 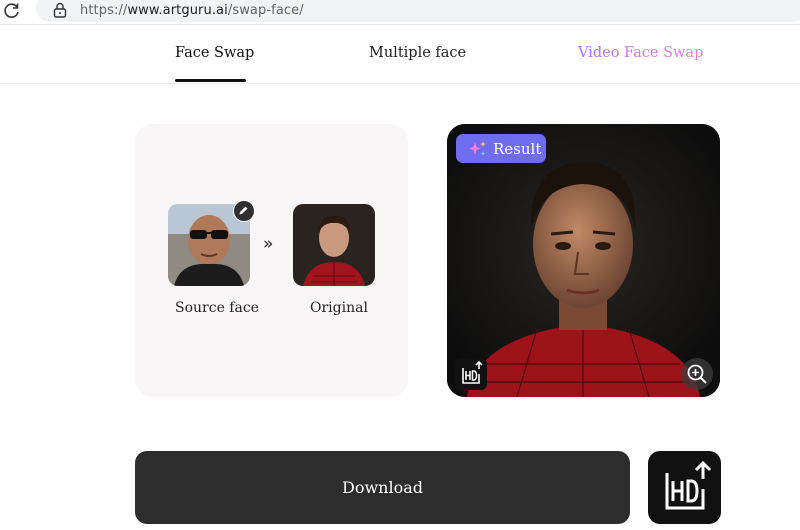 What do you see at coordinates (382, 487) in the screenshot?
I see `download-button: Download` at bounding box center [382, 487].